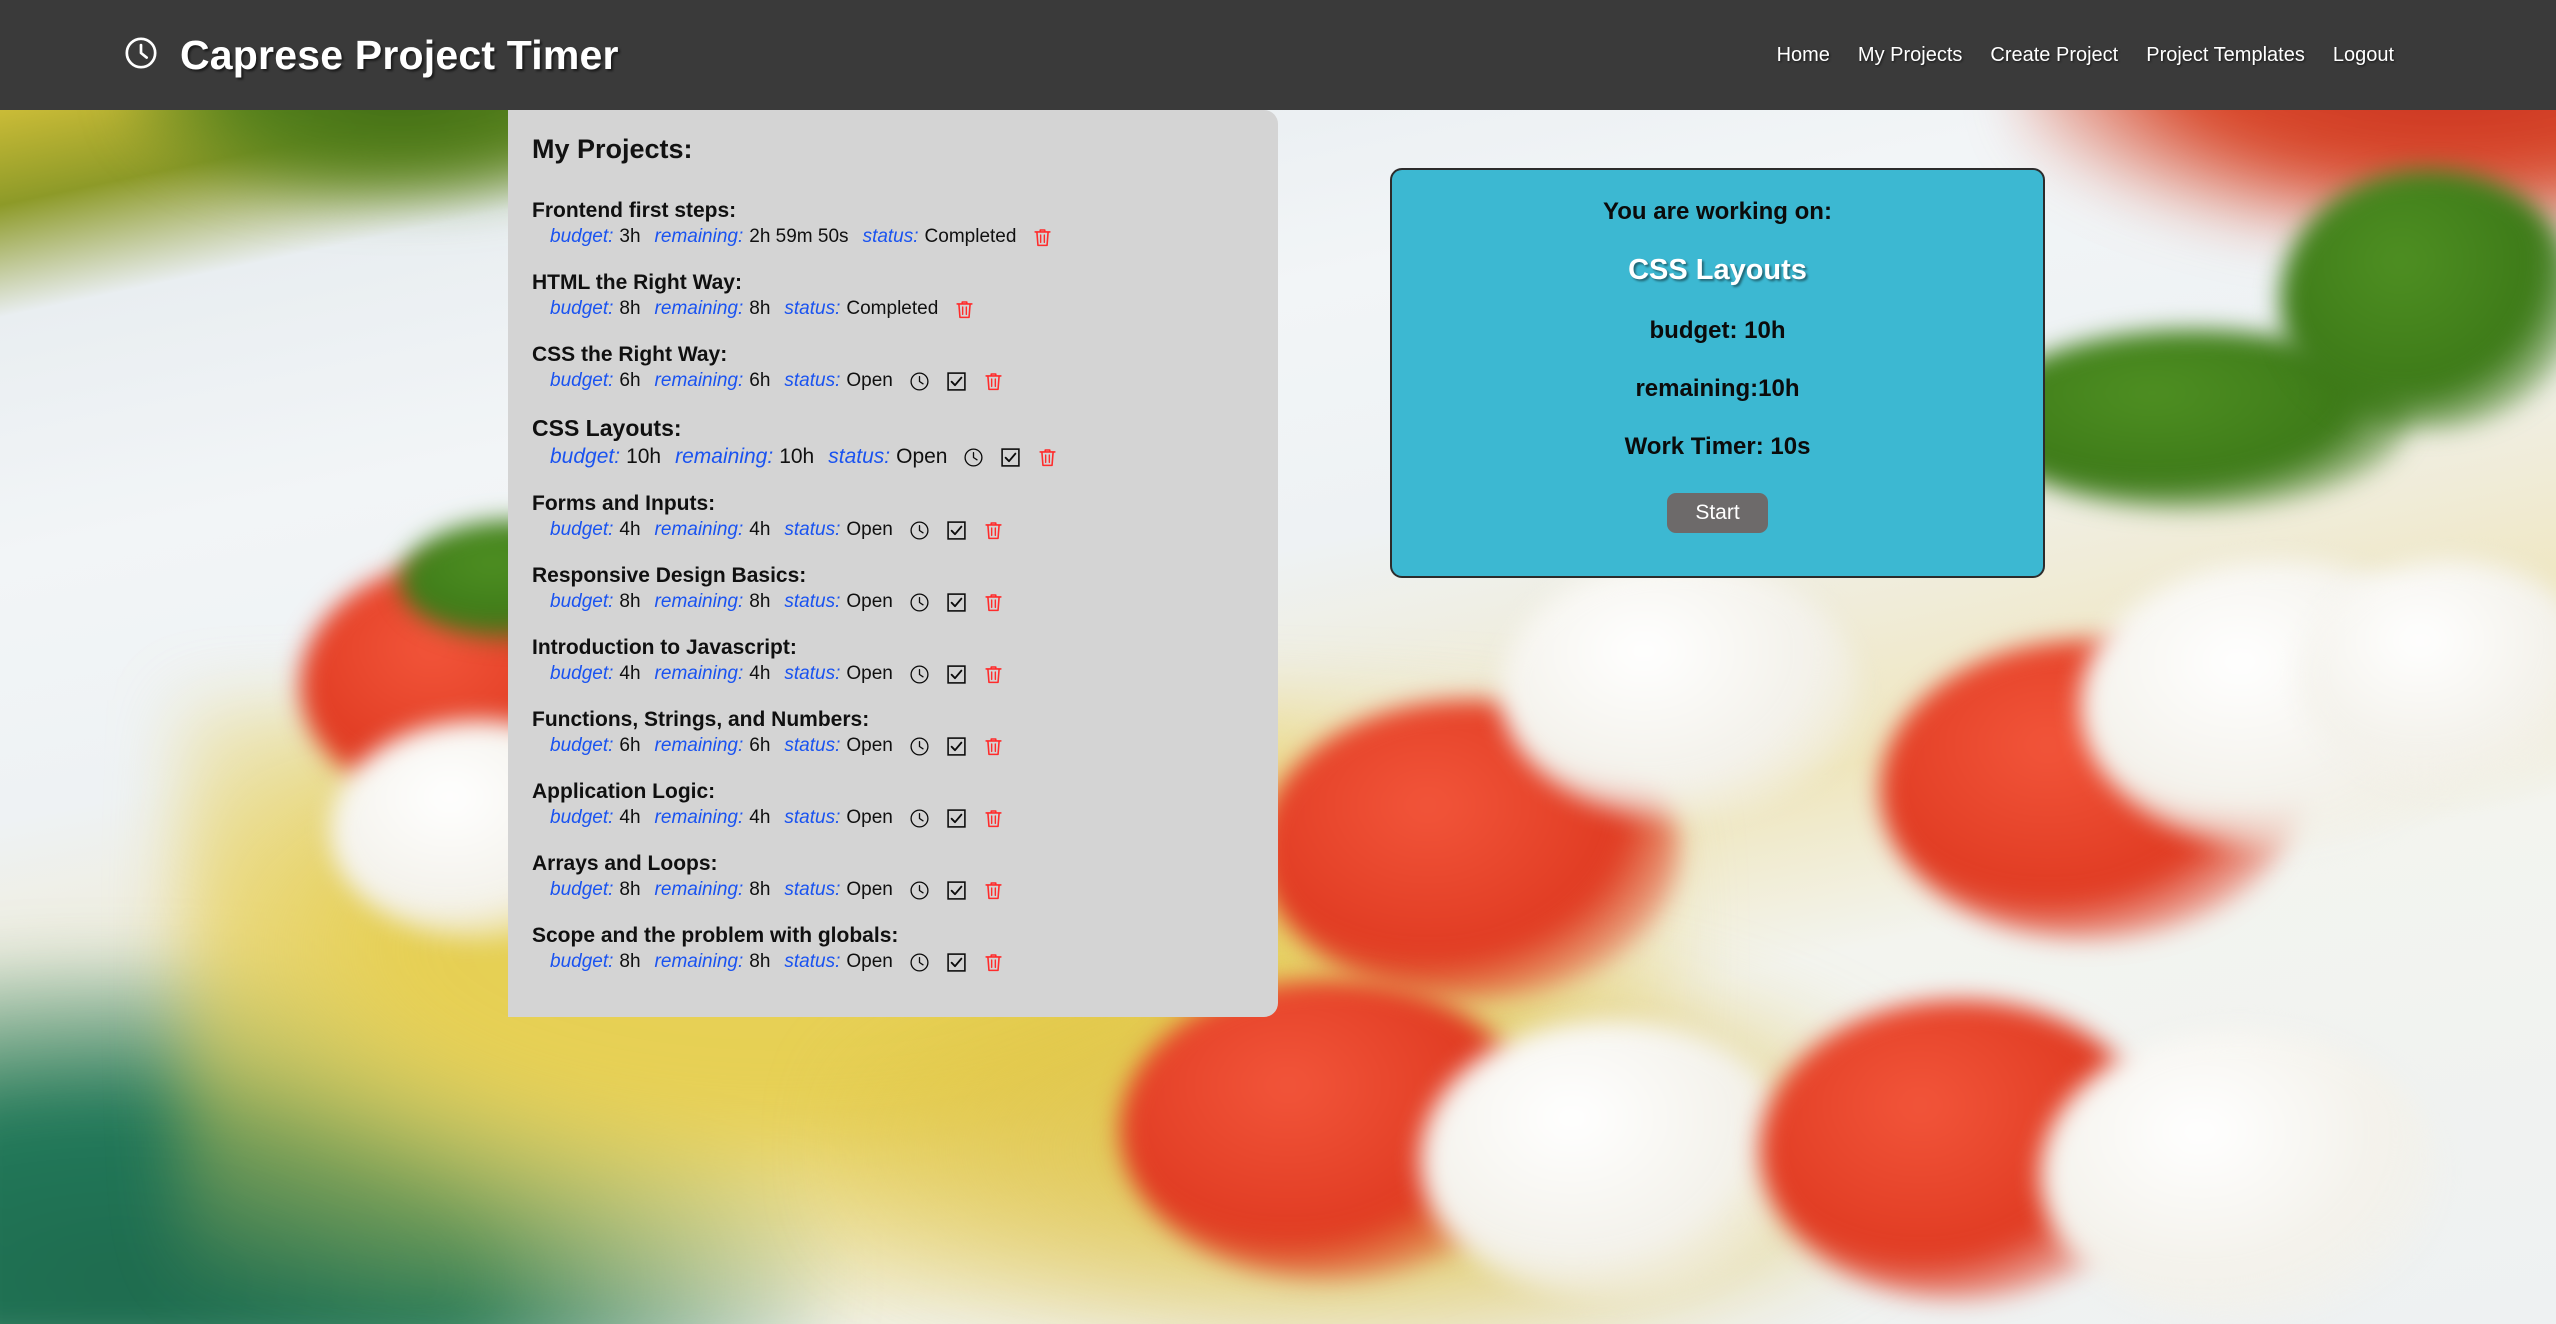 The height and width of the screenshot is (1324, 2556). What do you see at coordinates (1717, 270) in the screenshot?
I see `working-on-project: CSS Layouts` at bounding box center [1717, 270].